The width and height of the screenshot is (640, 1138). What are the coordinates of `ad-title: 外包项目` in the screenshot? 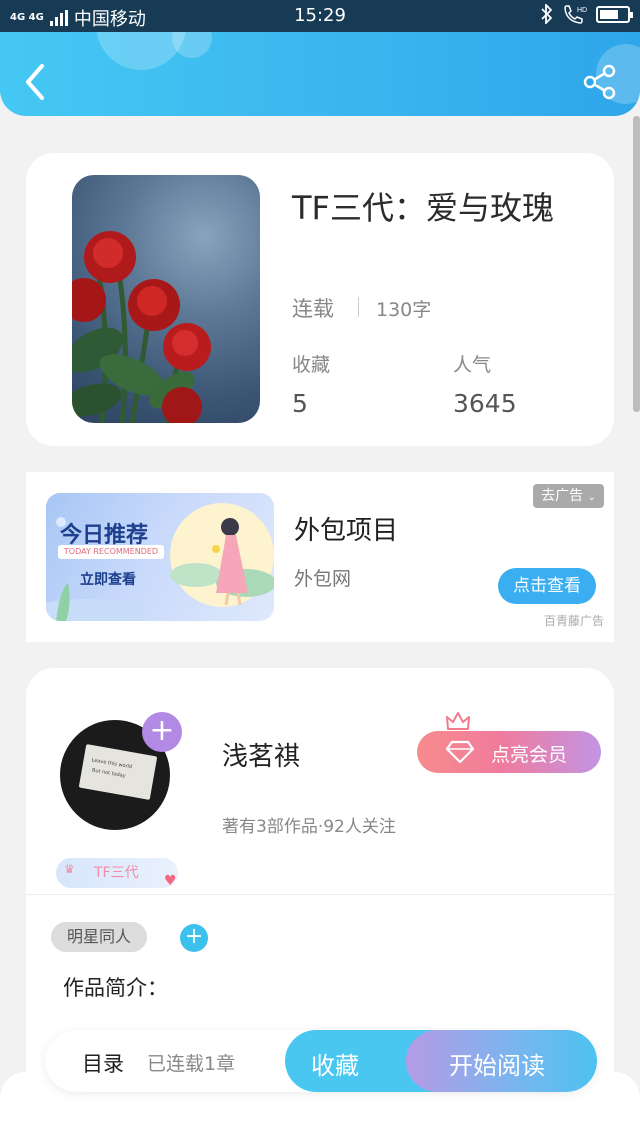 It's located at (346, 531).